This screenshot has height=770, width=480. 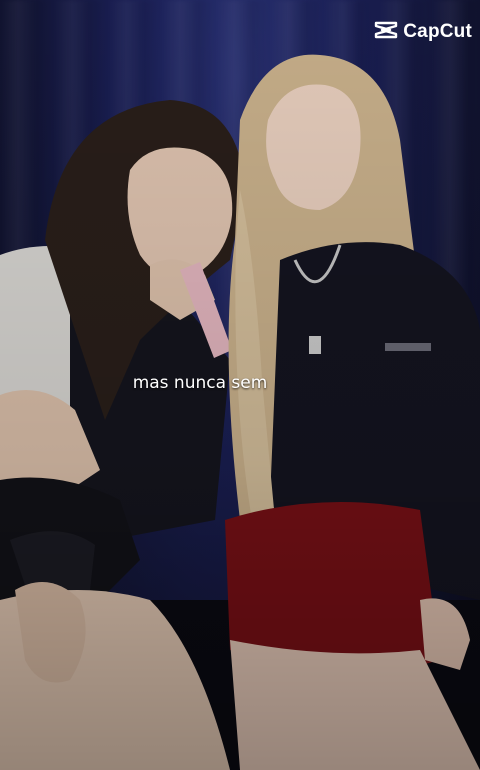 I want to click on capcut-logo-icon, so click(x=386, y=32).